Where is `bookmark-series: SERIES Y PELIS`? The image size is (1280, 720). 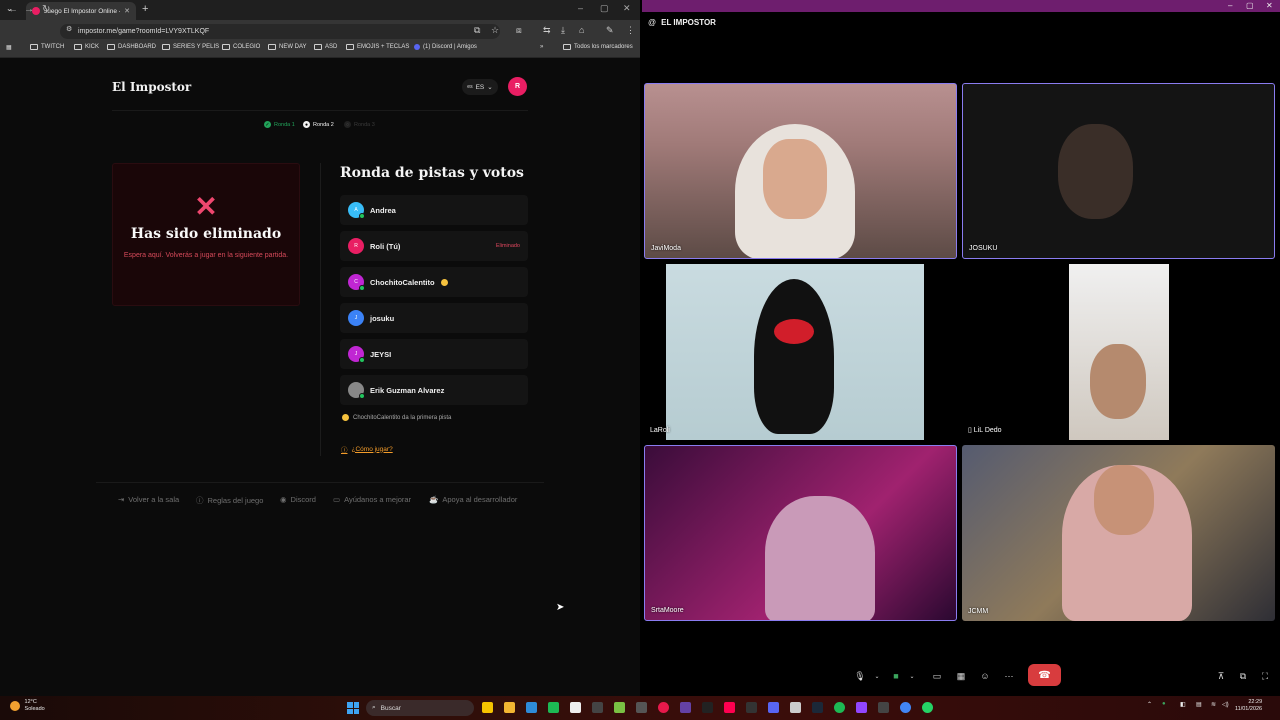
bookmark-series: SERIES Y PELIS is located at coordinates (190, 47).